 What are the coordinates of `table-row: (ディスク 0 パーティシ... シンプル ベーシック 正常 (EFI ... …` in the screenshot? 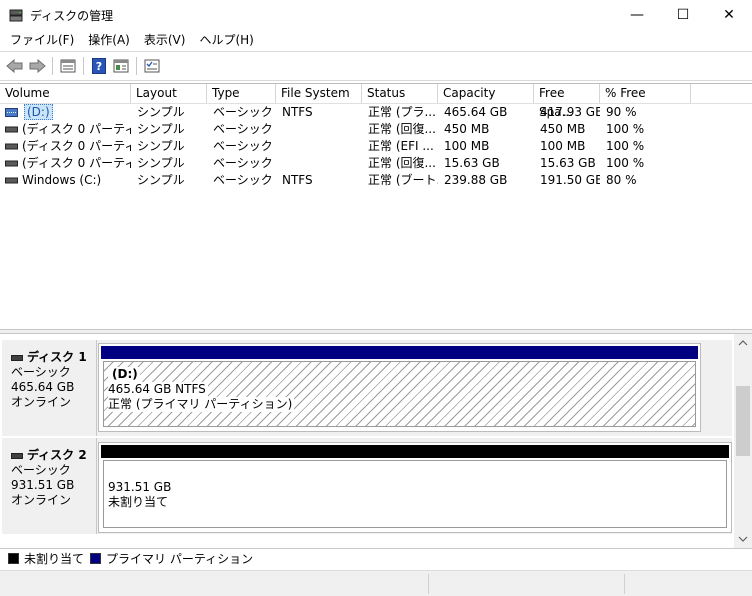 It's located at (376, 146).